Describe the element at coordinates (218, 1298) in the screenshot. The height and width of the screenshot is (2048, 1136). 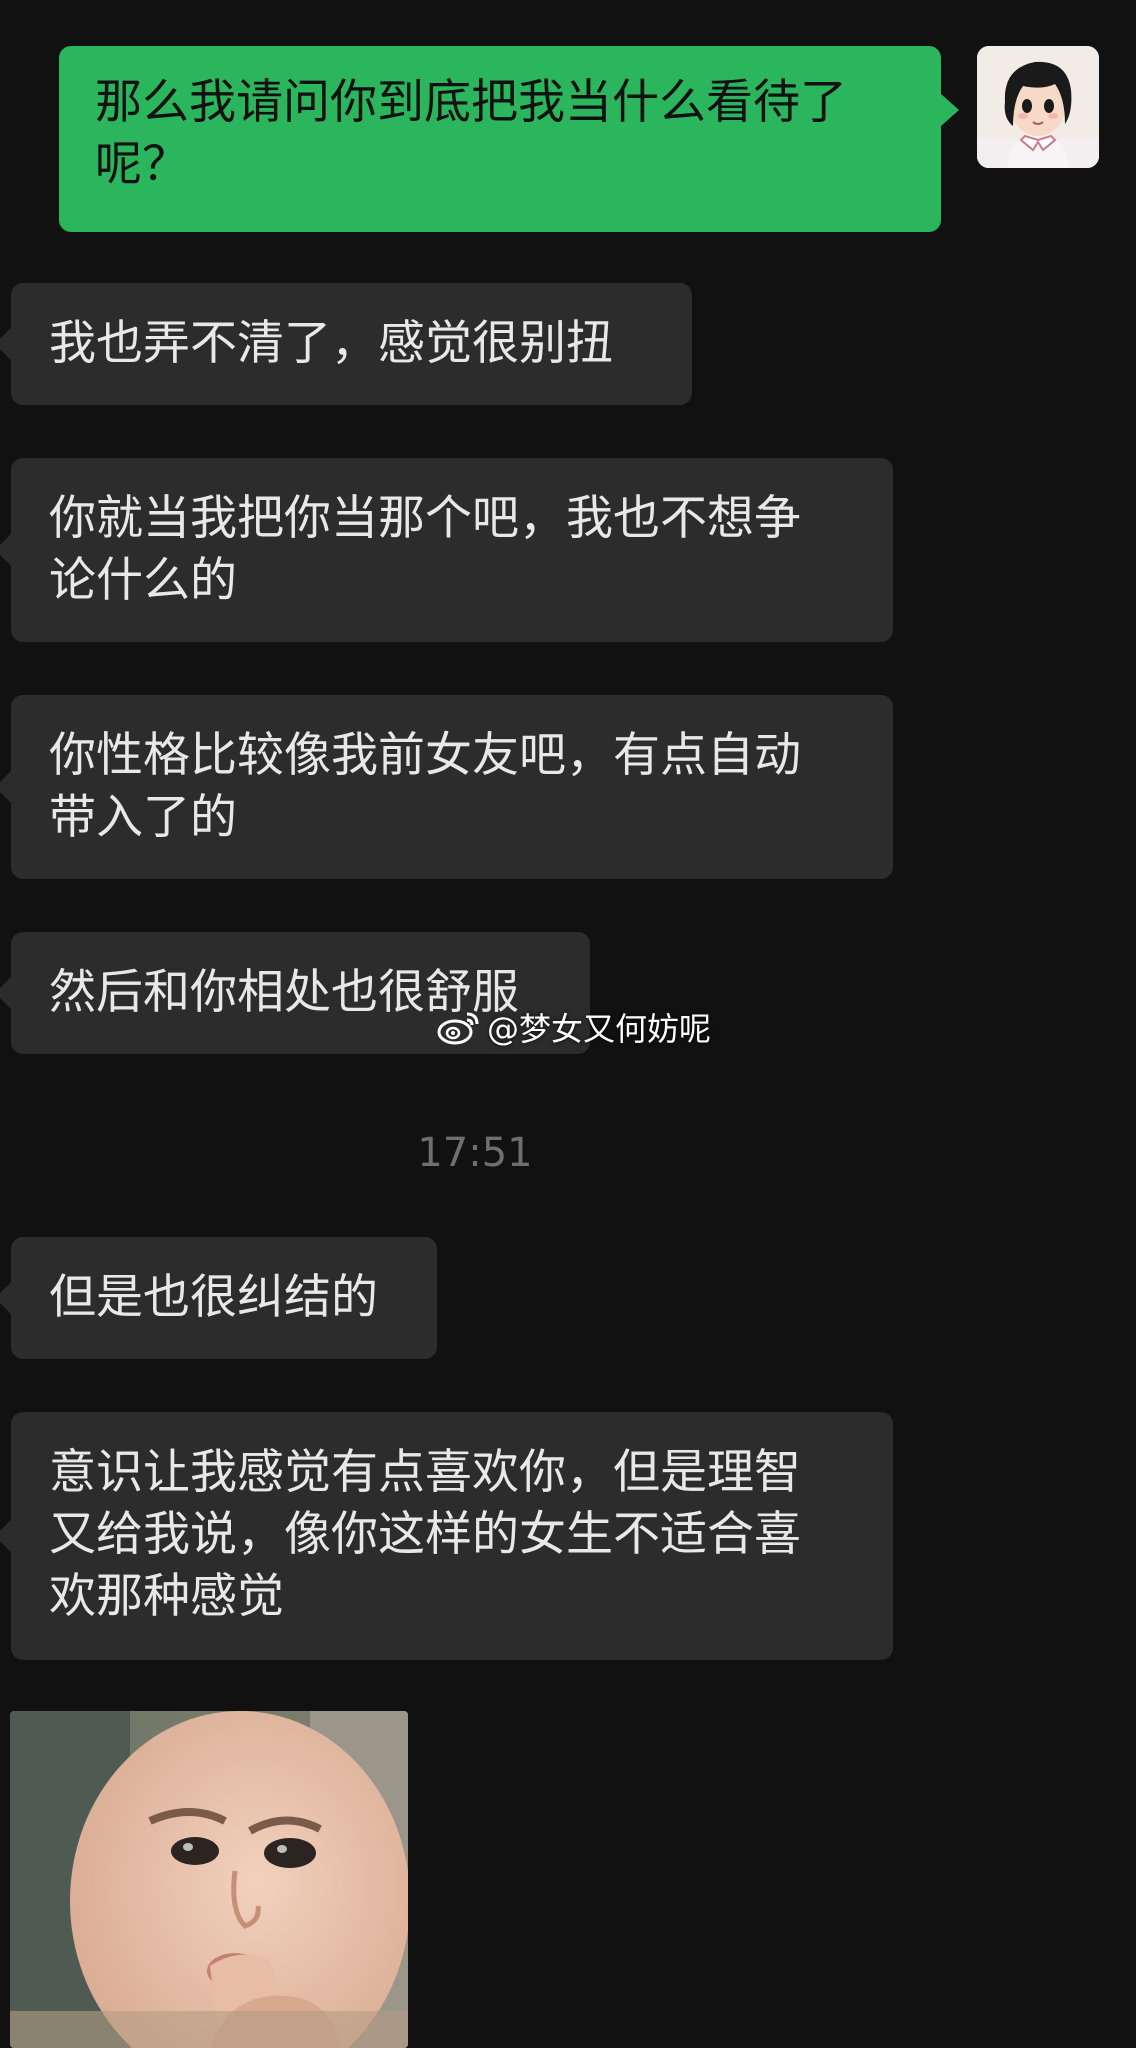
I see `message-bubble-incoming: 但是也很纠结的` at that location.